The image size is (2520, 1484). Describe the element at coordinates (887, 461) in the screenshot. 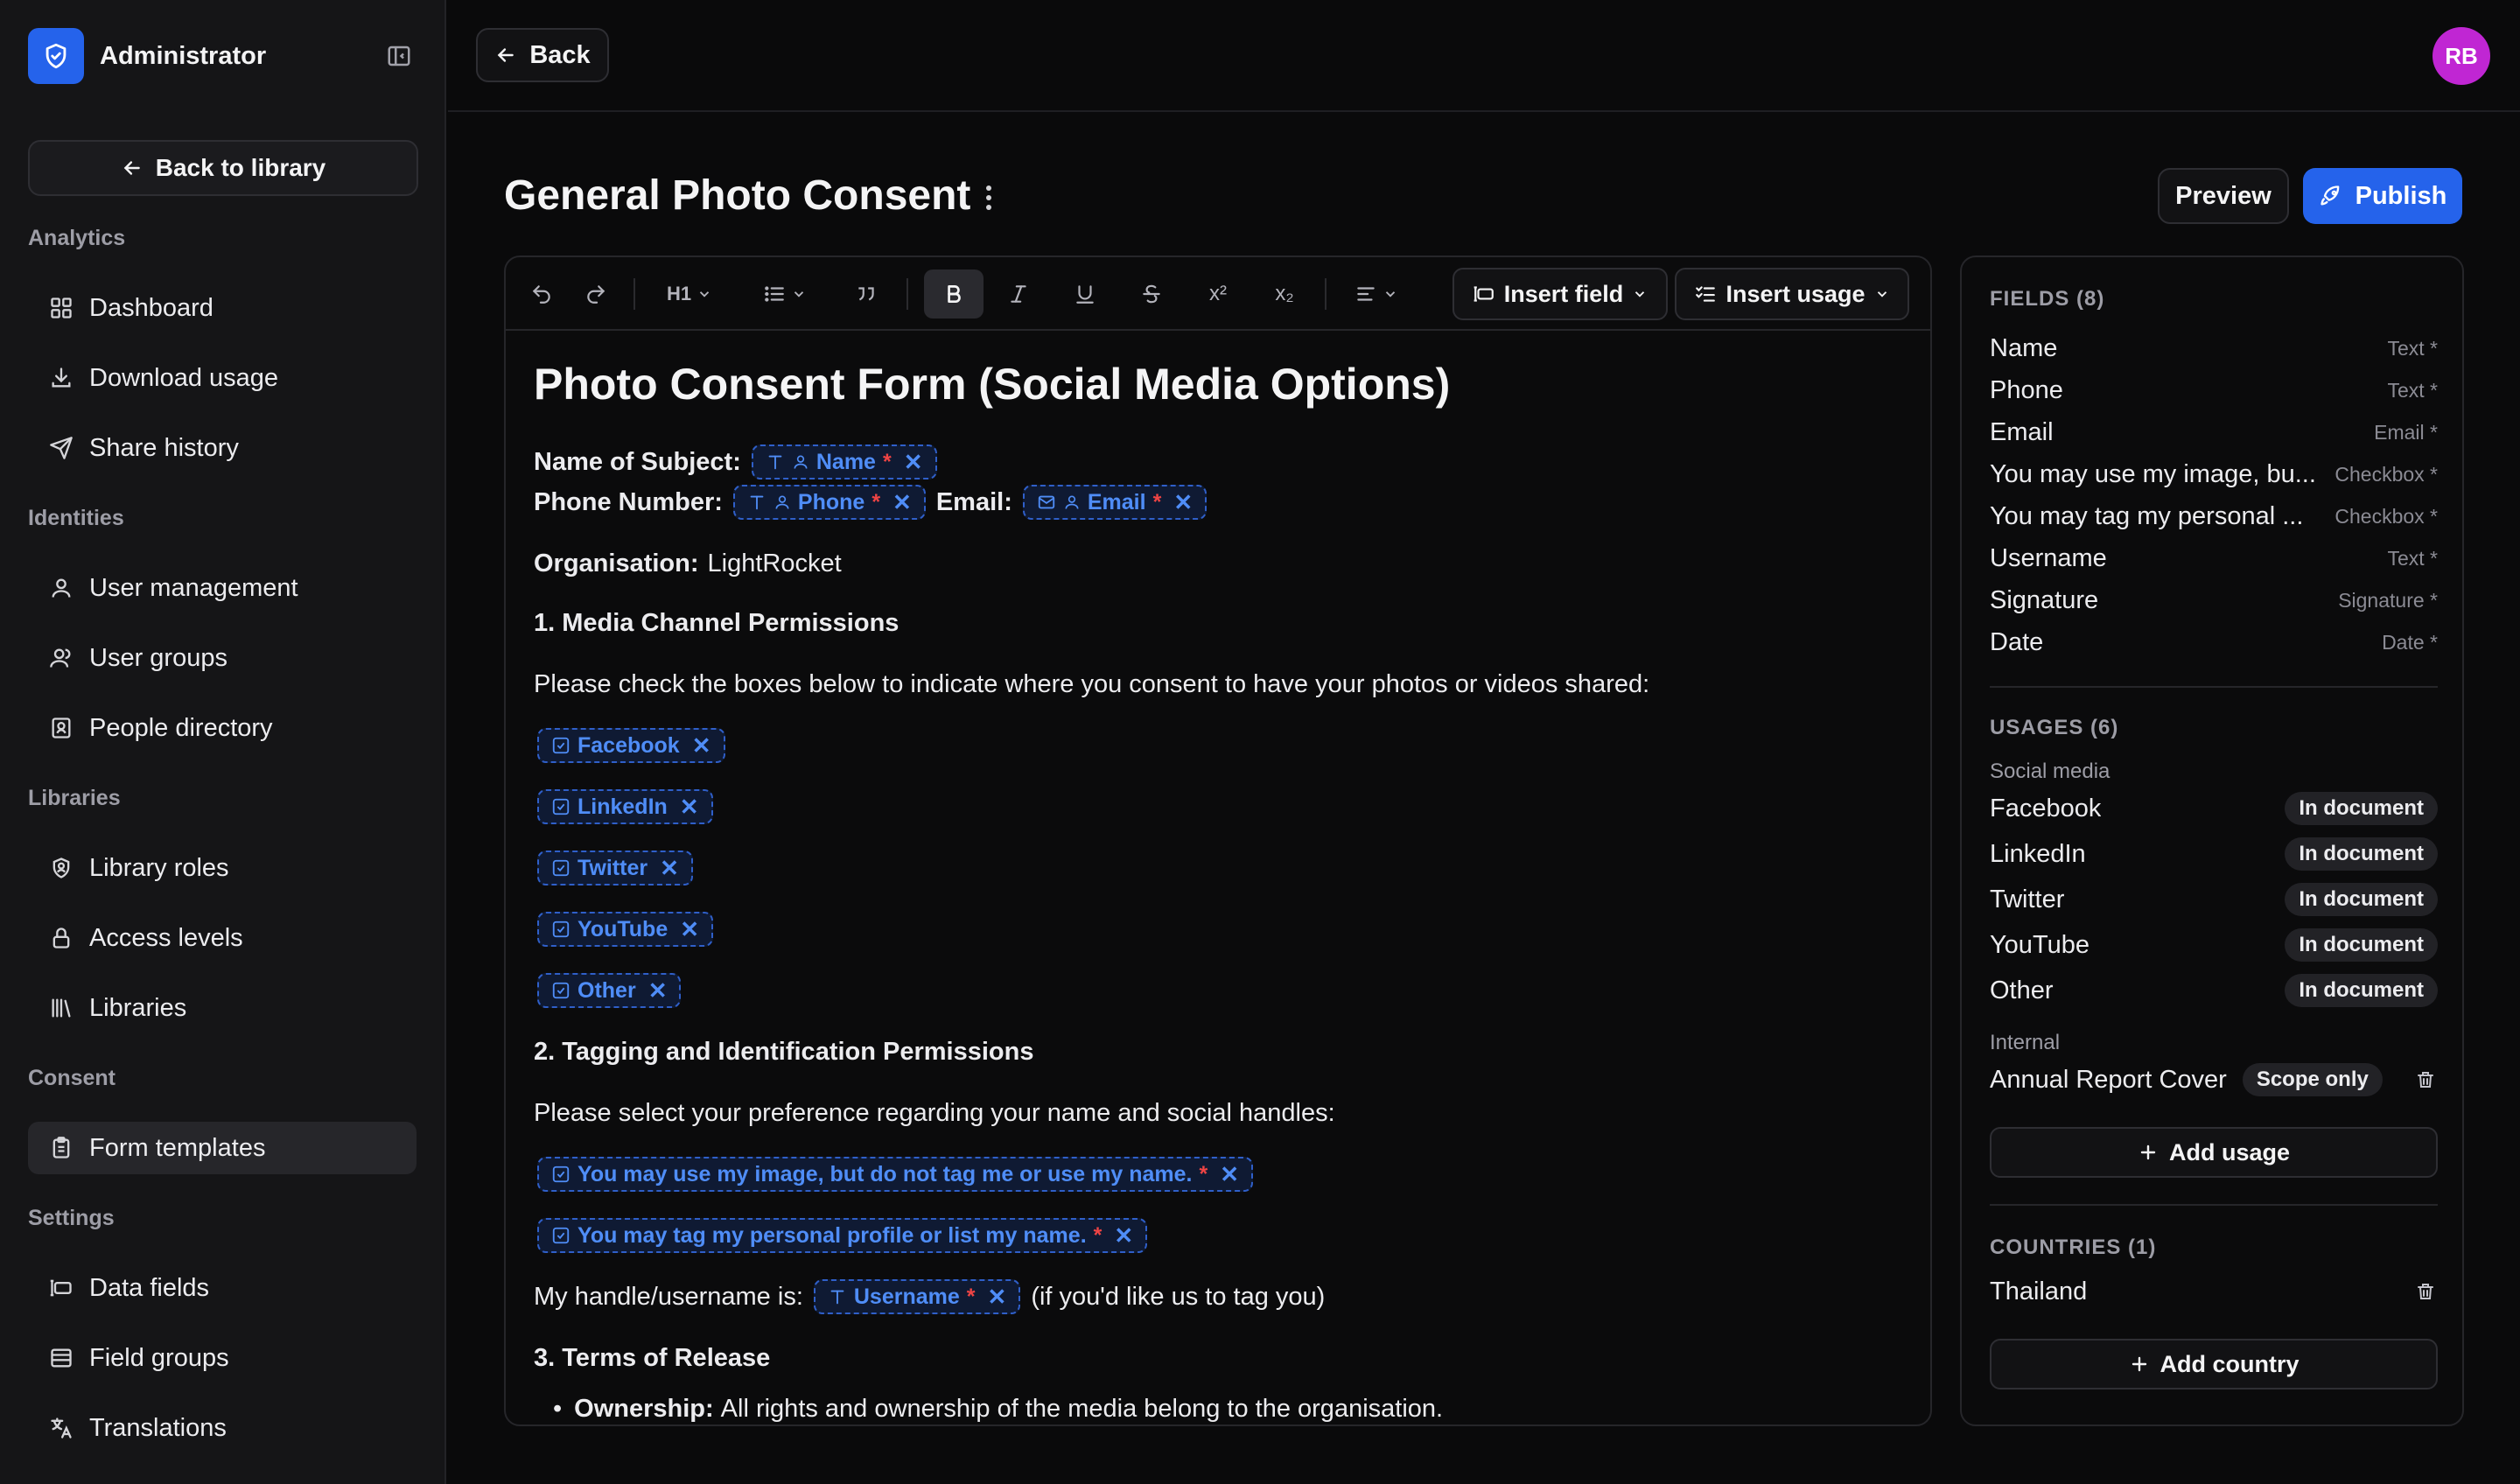

I see `required-mark: *` at that location.